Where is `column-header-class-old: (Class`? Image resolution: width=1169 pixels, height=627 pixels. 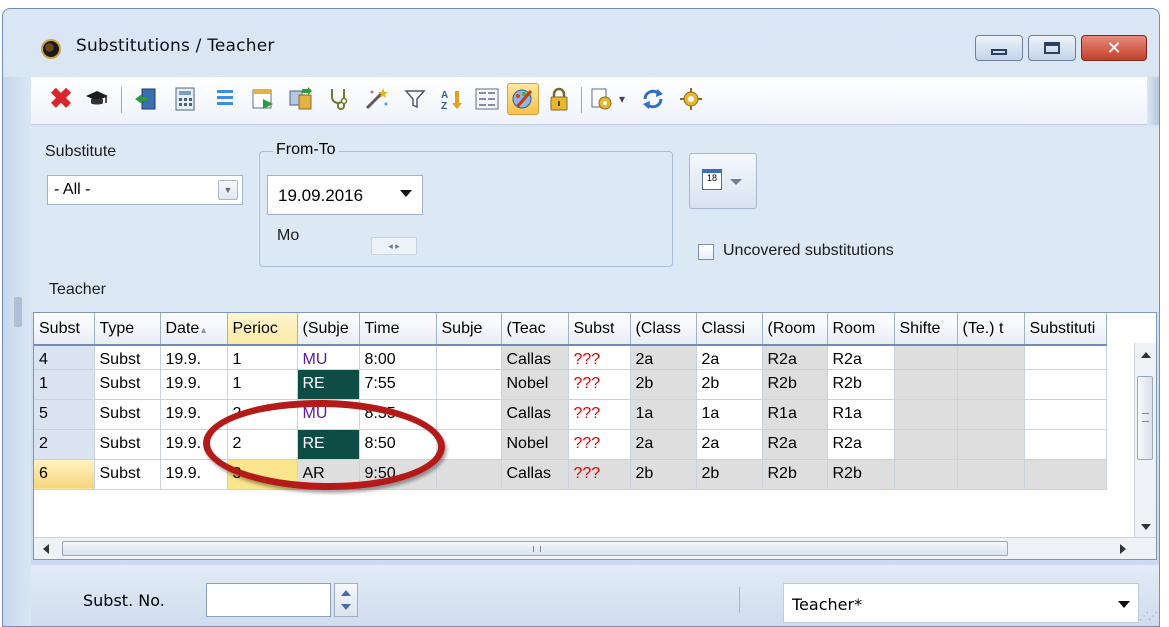 column-header-class-old: (Class is located at coordinates (663, 329).